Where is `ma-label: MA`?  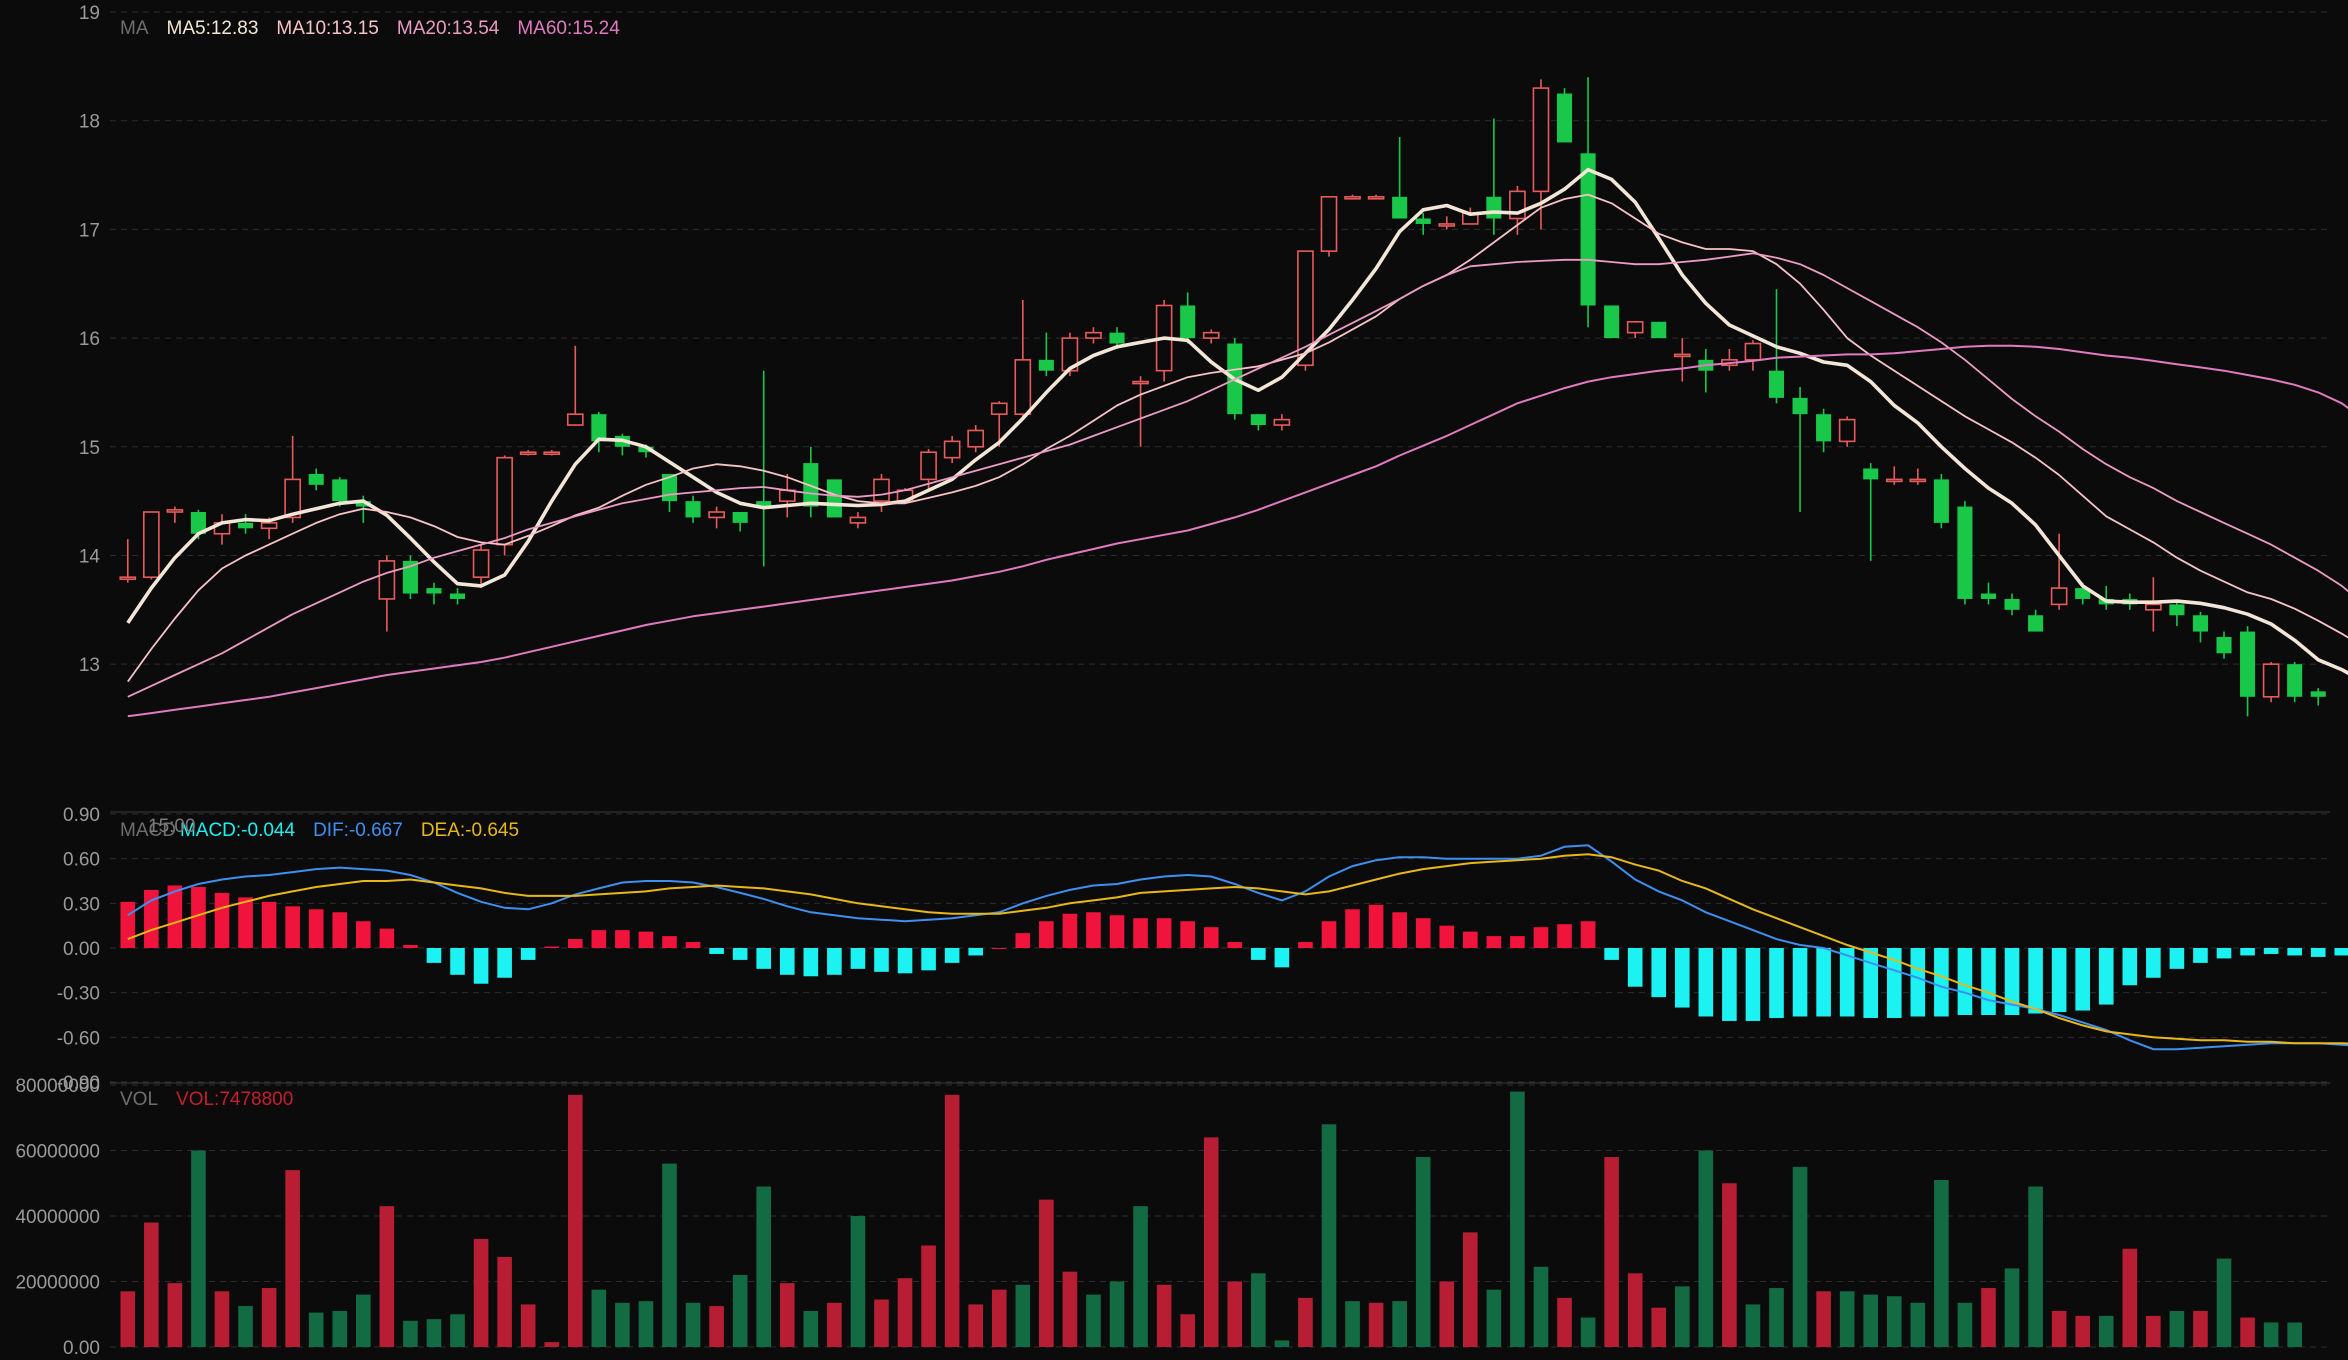 ma-label: MA is located at coordinates (134, 28).